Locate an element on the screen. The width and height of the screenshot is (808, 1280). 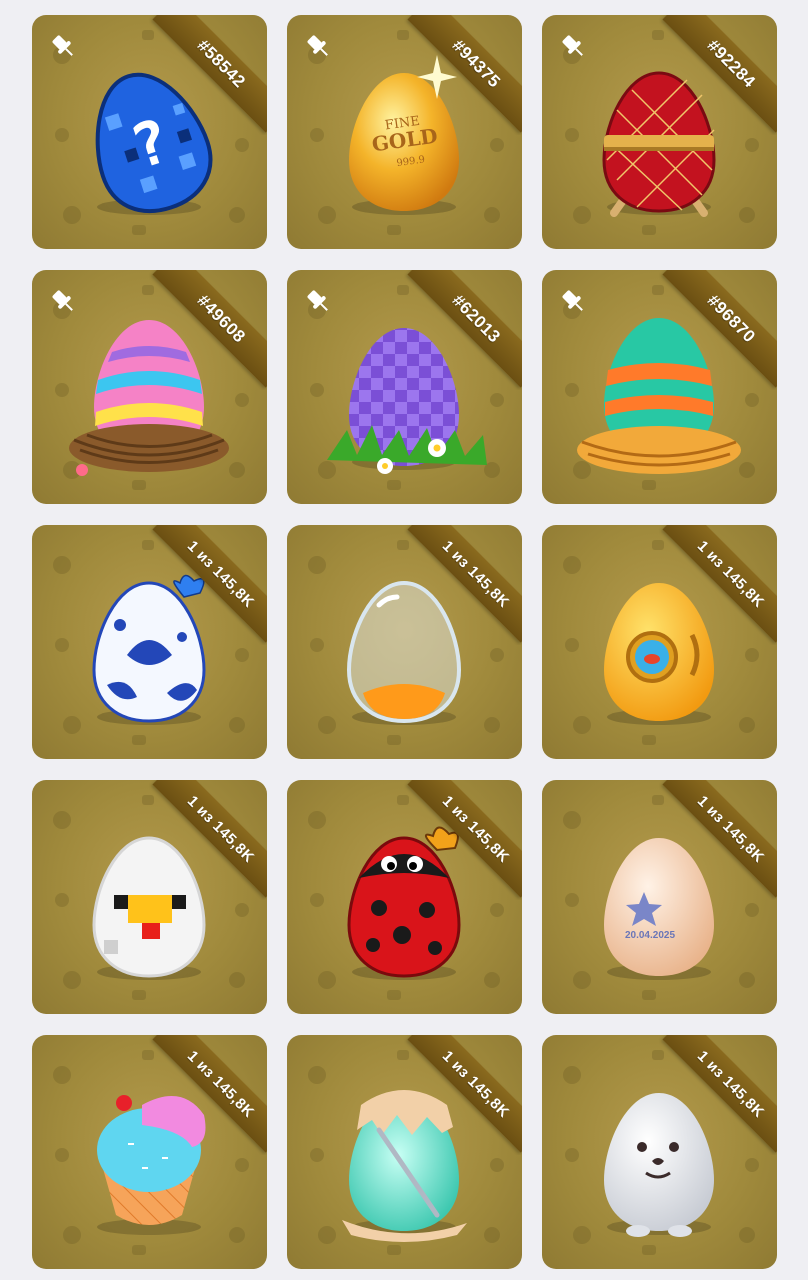
corner-ribbon: #58542 is located at coordinates (207, 75).